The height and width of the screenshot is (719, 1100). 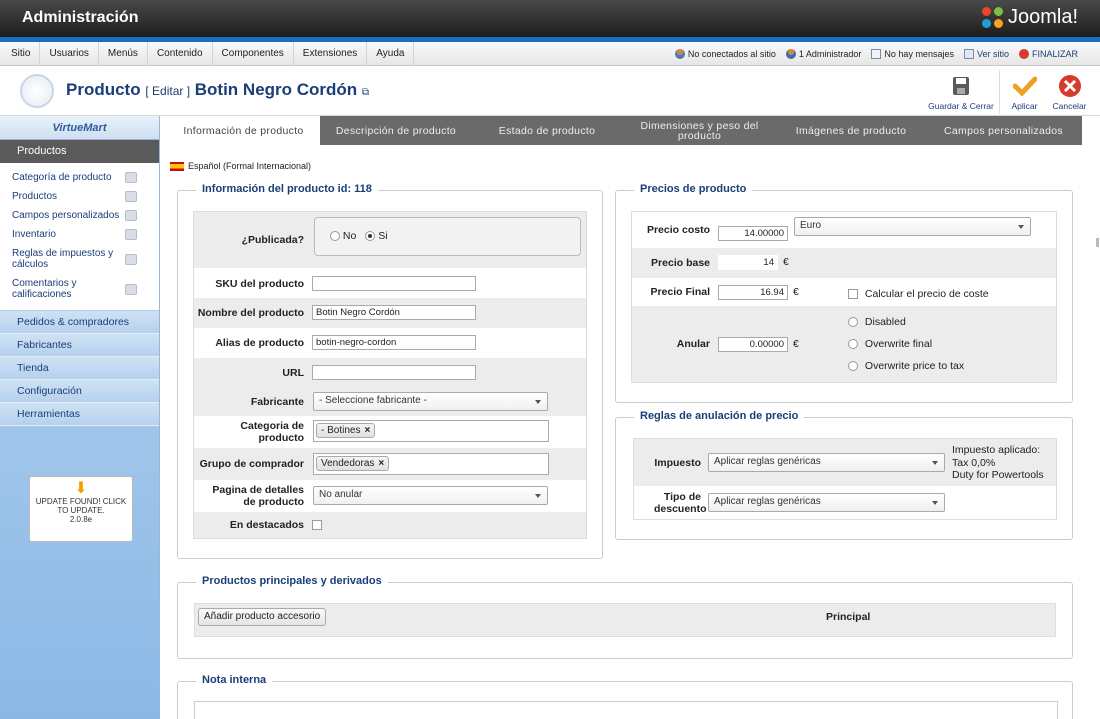 I want to click on tax-rule-select: Aplicar reglas genéricas, so click(x=826, y=462).